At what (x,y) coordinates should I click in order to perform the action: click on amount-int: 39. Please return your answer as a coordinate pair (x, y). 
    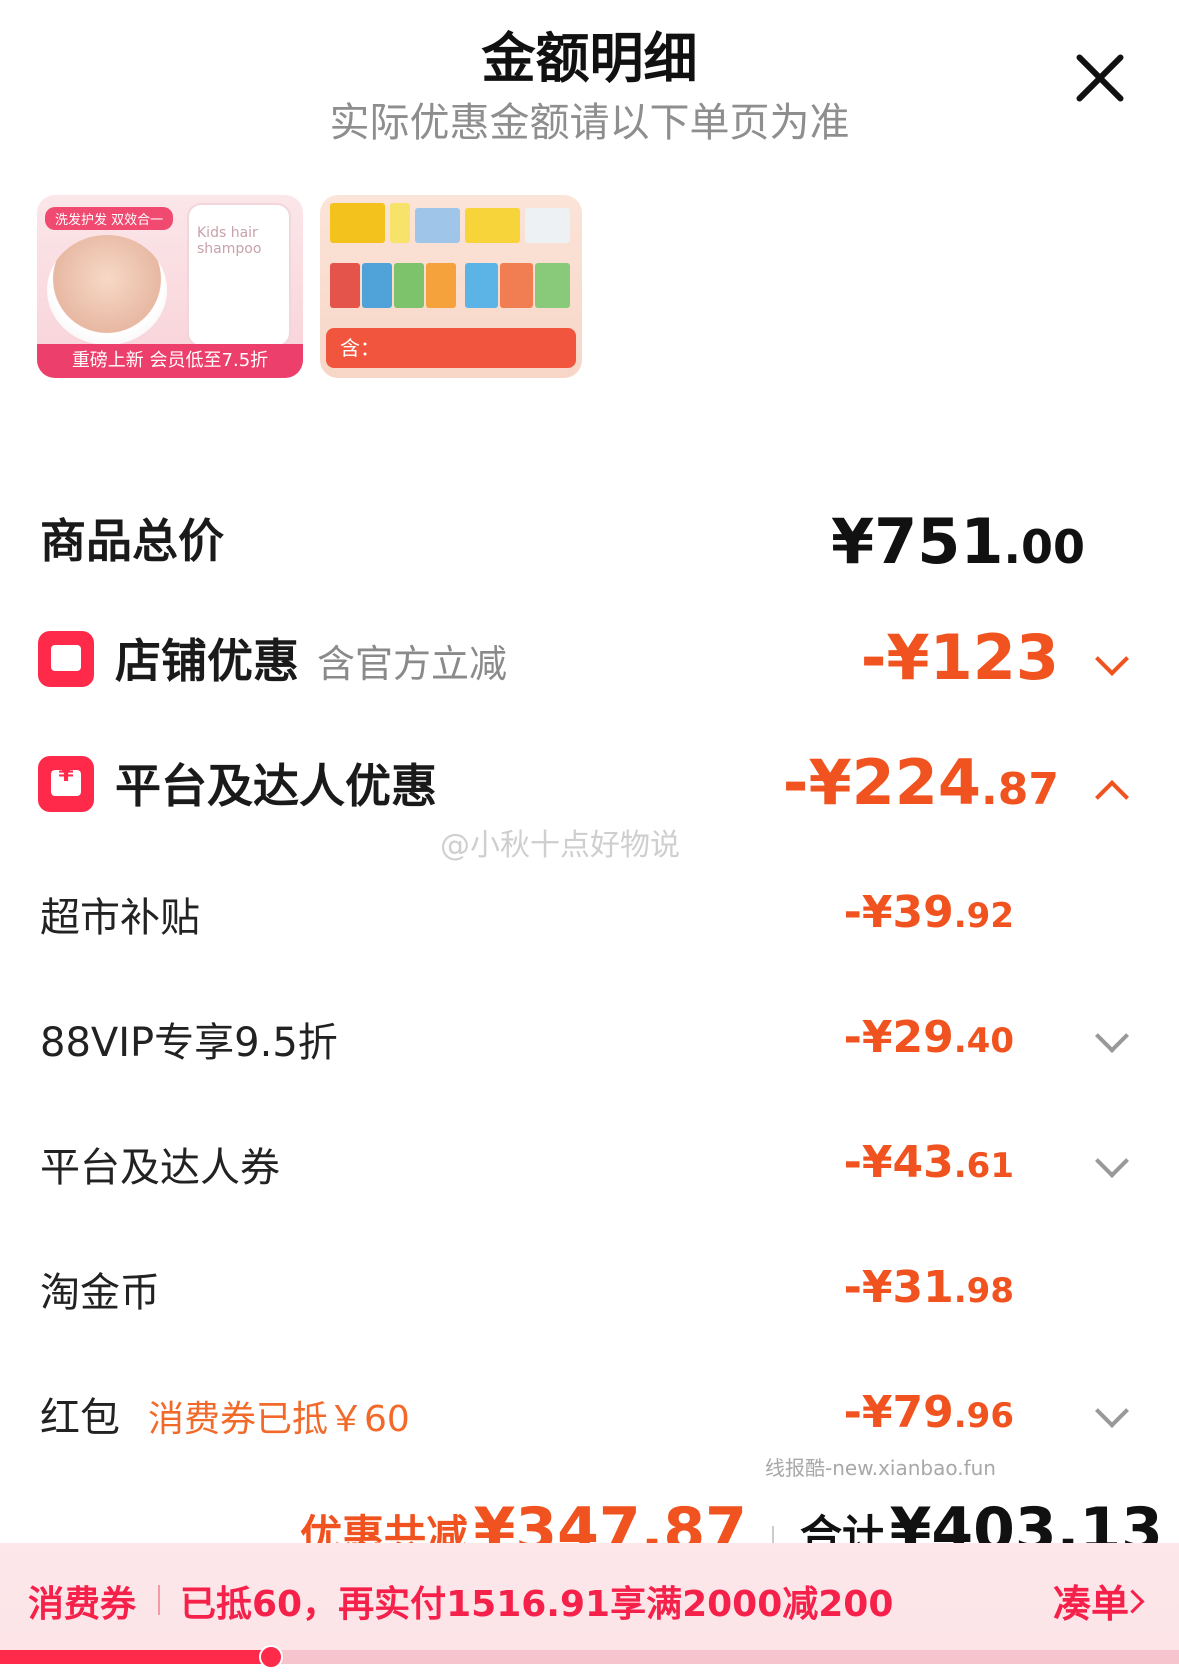
    Looking at the image, I should click on (923, 912).